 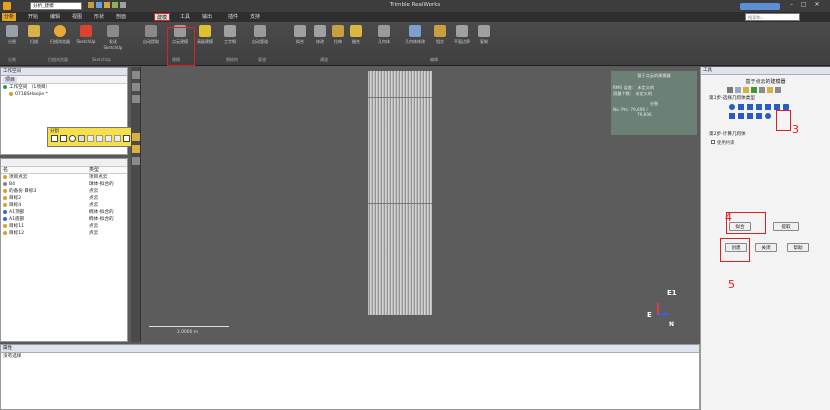 What do you see at coordinates (181, 46) in the screenshot?
I see `highlight-cloud-modeling` at bounding box center [181, 46].